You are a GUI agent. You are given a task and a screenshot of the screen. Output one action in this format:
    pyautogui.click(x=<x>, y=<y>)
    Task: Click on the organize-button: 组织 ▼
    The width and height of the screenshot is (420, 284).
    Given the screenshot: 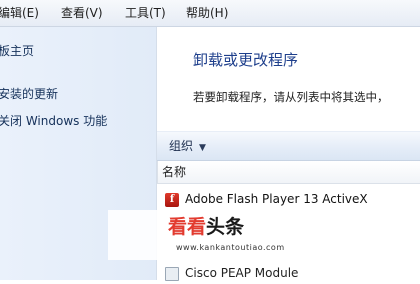 What is the action you would take?
    pyautogui.click(x=187, y=146)
    